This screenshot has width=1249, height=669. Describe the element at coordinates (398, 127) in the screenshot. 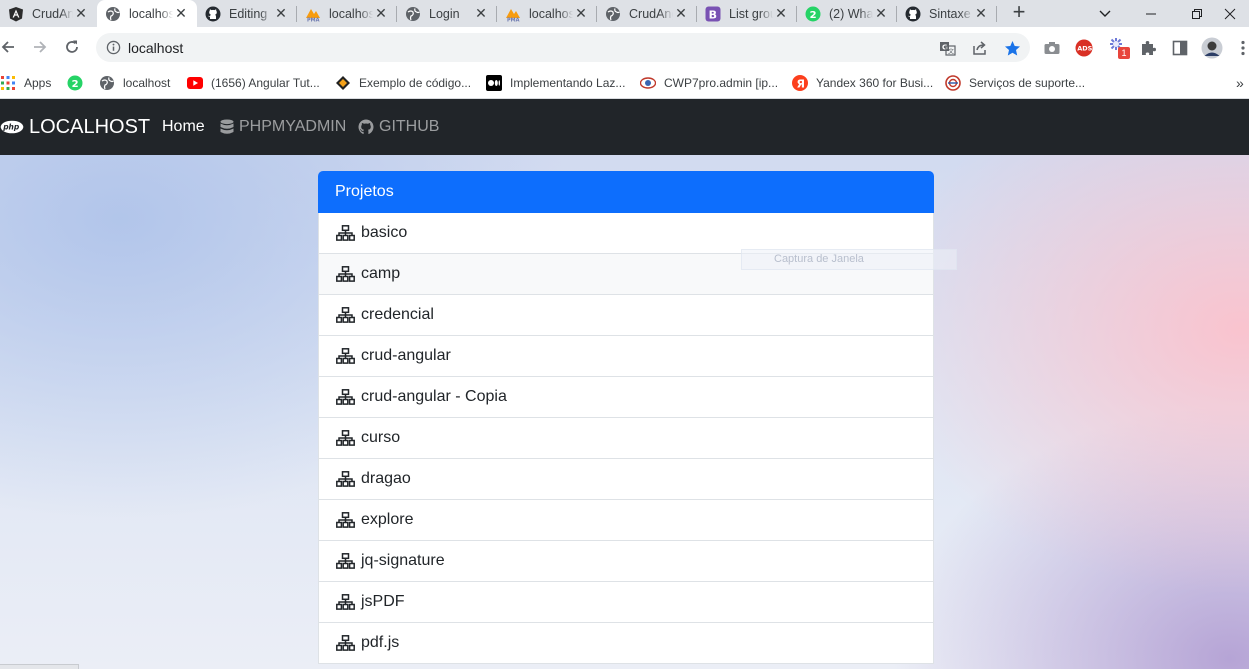

I see `nav-github: GITHUB` at that location.